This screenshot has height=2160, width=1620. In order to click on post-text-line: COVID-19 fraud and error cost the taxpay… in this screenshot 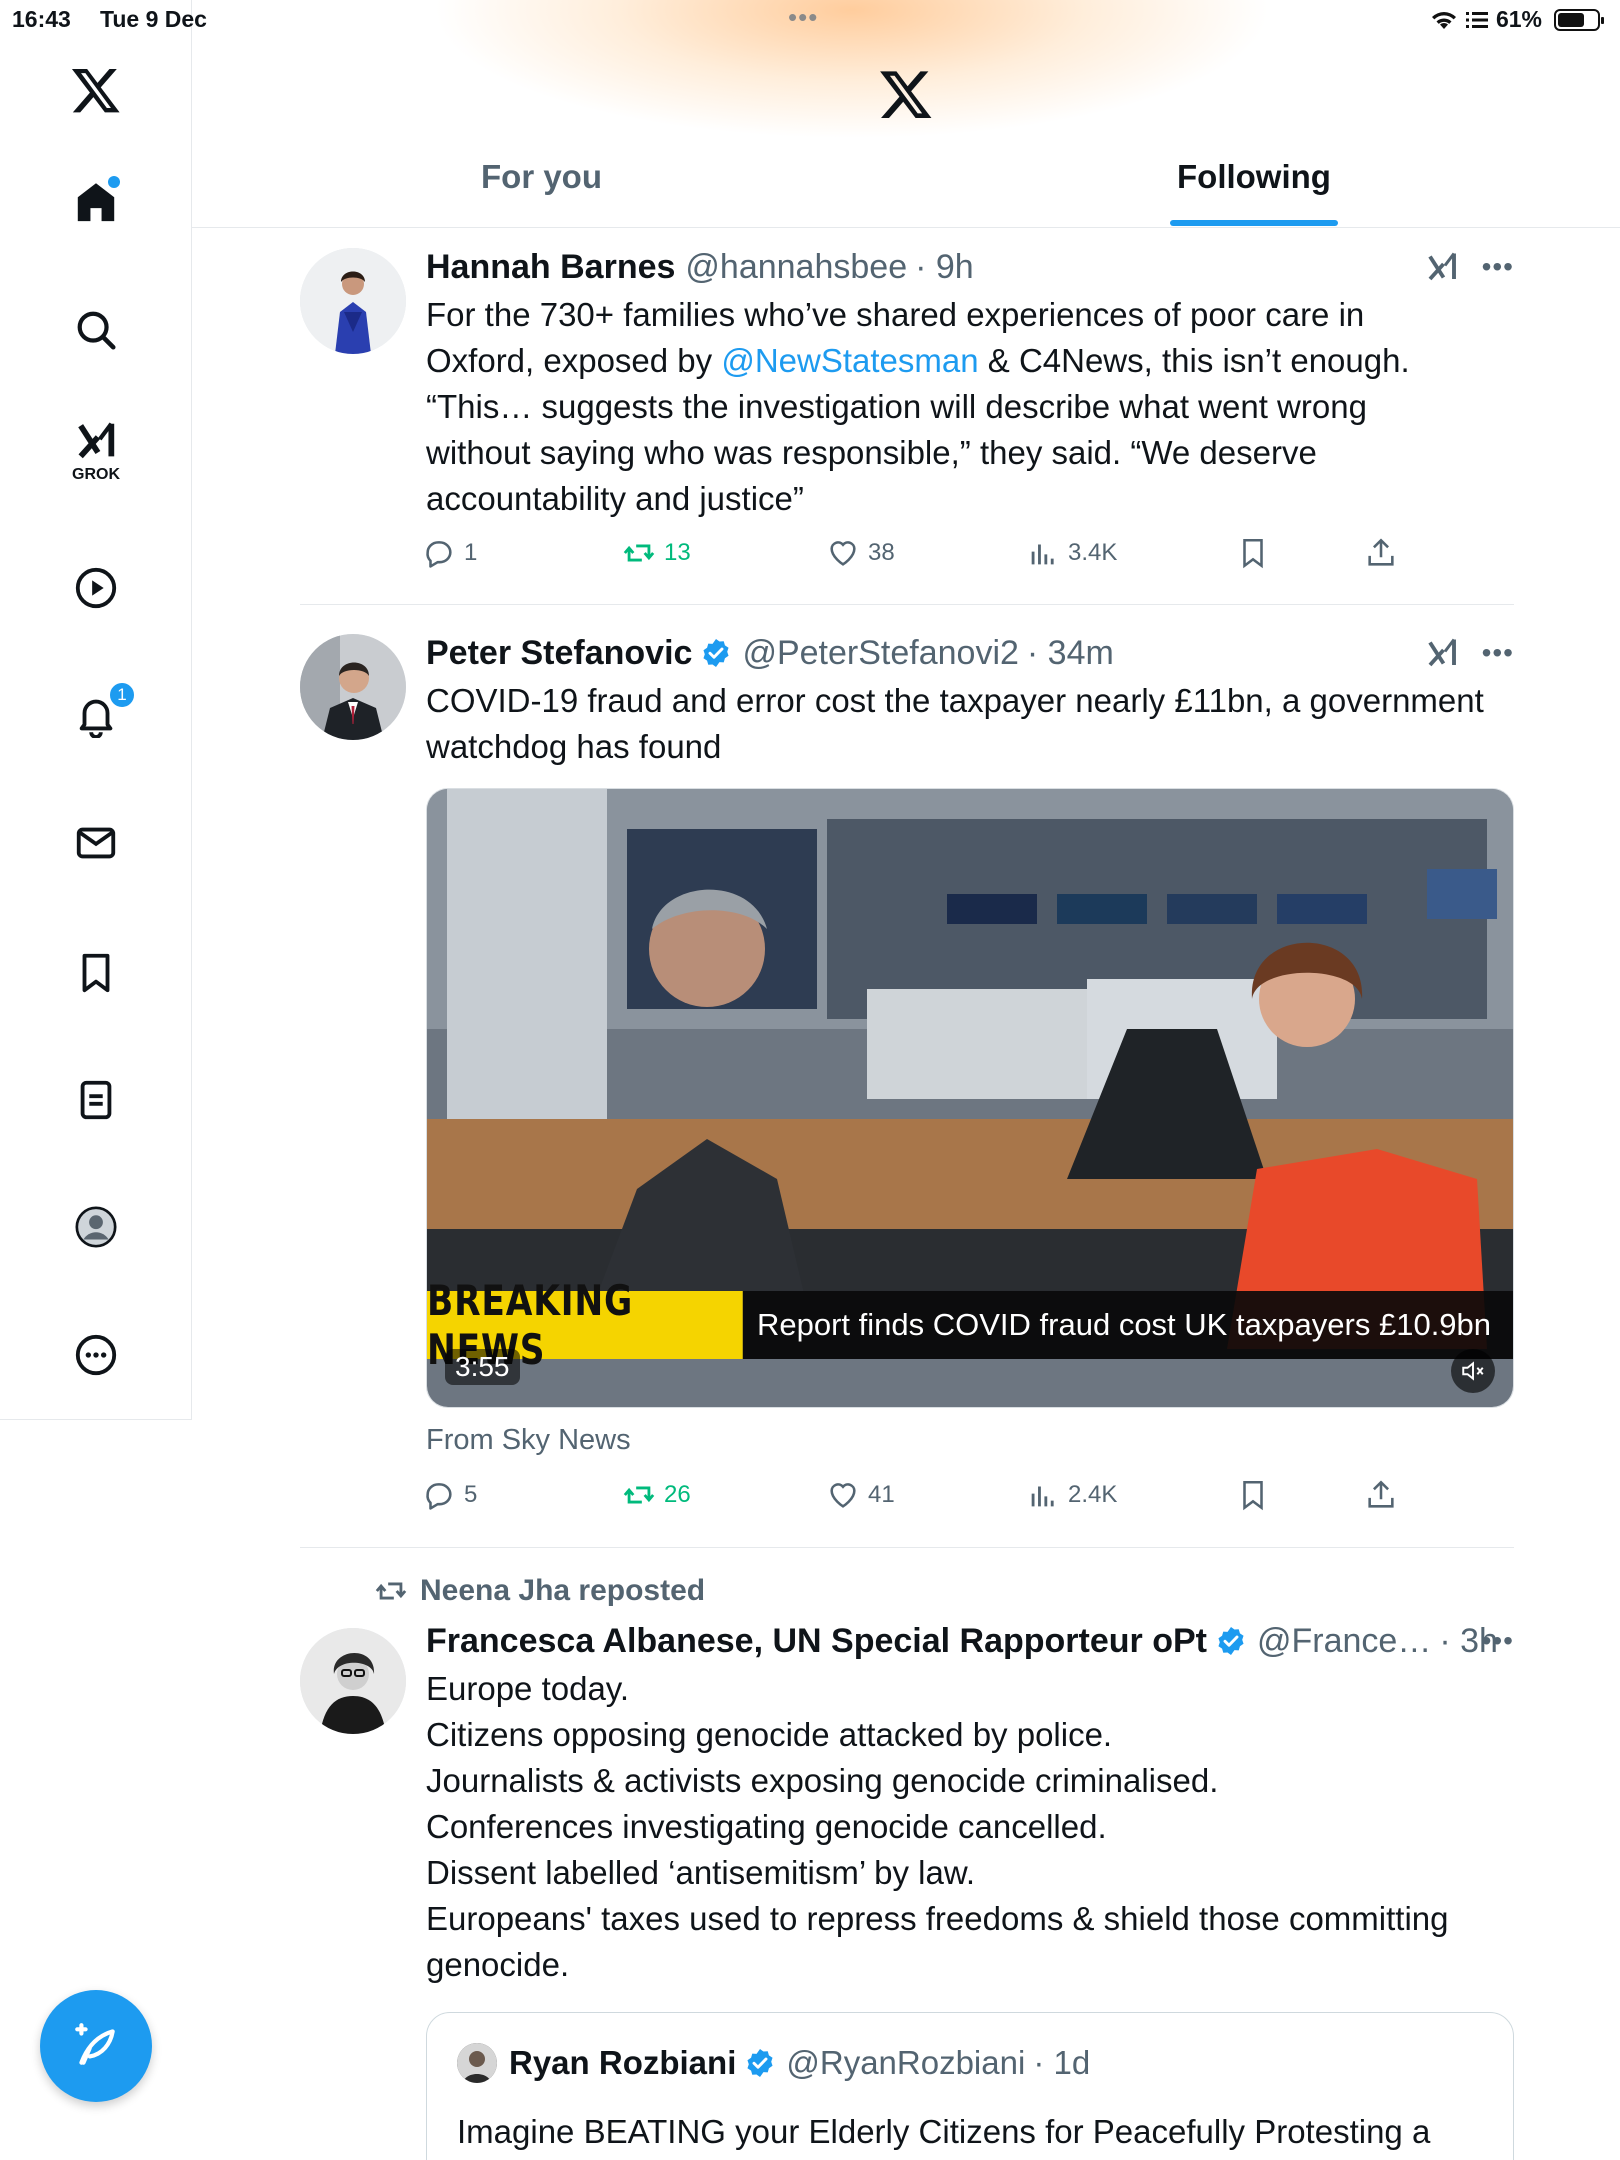, I will do `click(955, 700)`.